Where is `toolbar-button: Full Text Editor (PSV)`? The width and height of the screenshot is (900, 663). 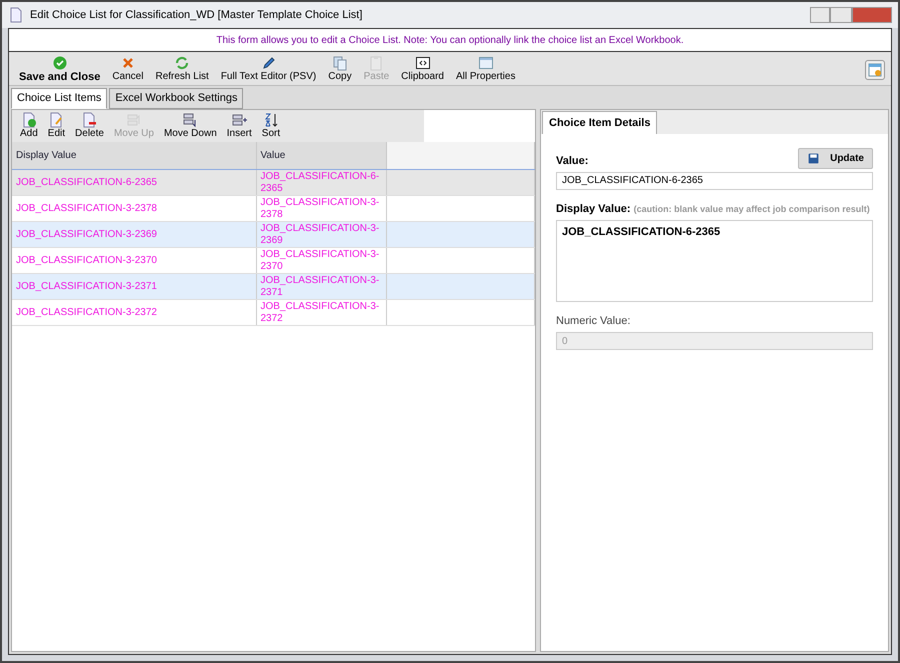
toolbar-button: Full Text Editor (PSV) is located at coordinates (268, 69).